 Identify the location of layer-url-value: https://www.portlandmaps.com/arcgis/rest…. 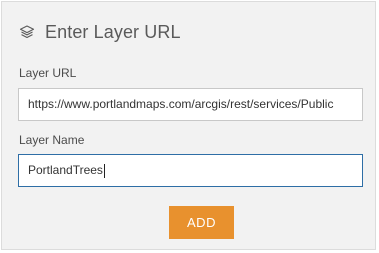
(181, 104).